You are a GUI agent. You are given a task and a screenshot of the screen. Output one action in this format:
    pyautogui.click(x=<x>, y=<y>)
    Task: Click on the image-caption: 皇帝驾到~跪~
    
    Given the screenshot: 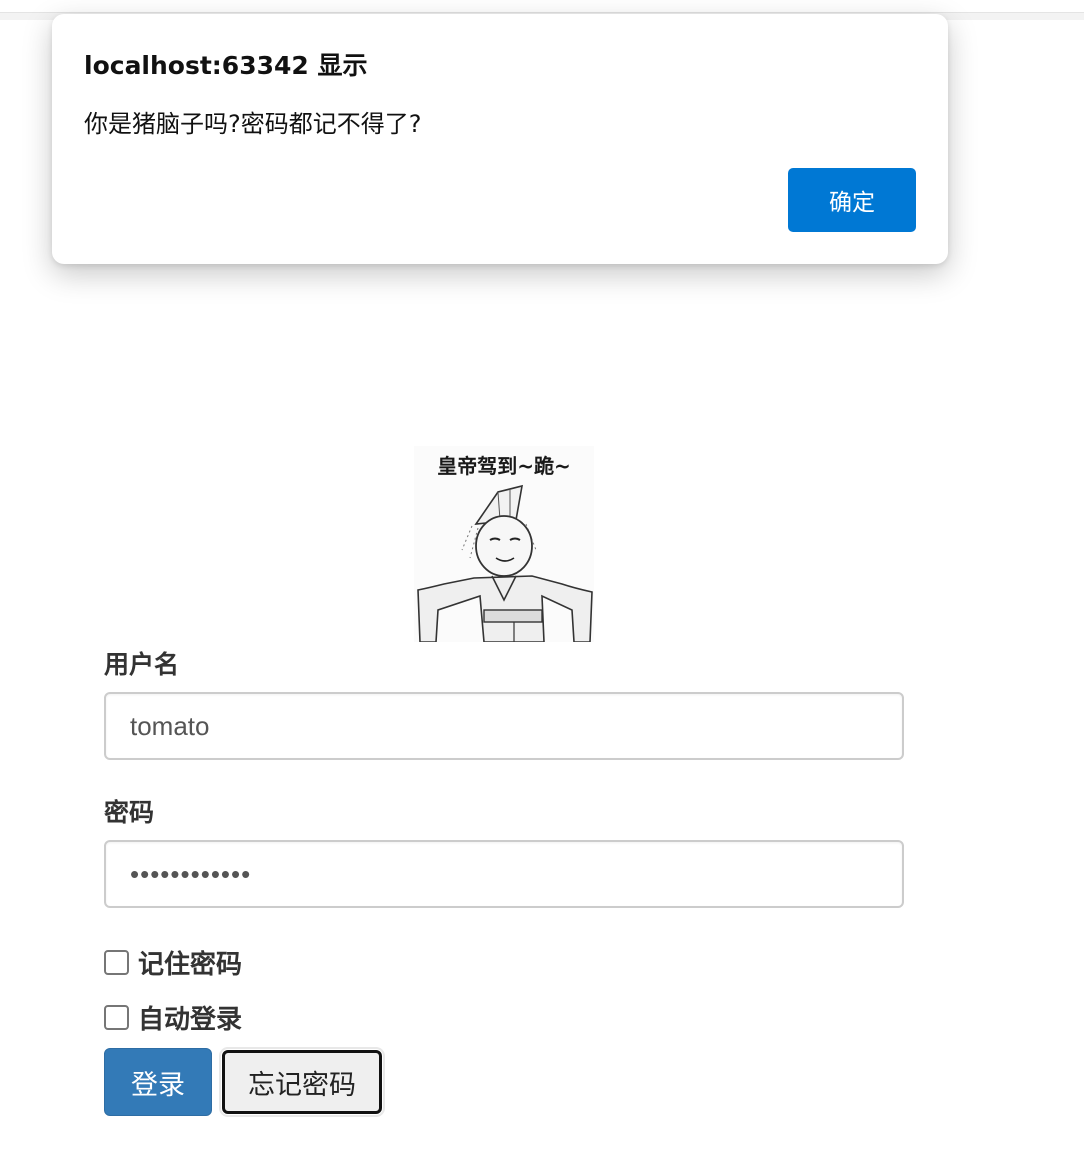 What is the action you would take?
    pyautogui.click(x=504, y=466)
    